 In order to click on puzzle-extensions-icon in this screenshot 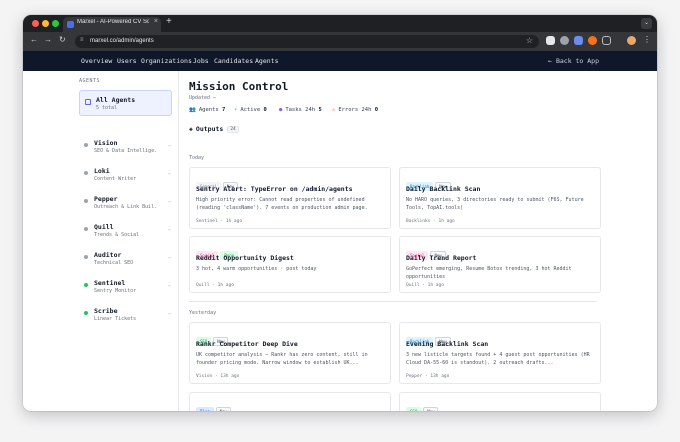, I will do `click(606, 40)`.